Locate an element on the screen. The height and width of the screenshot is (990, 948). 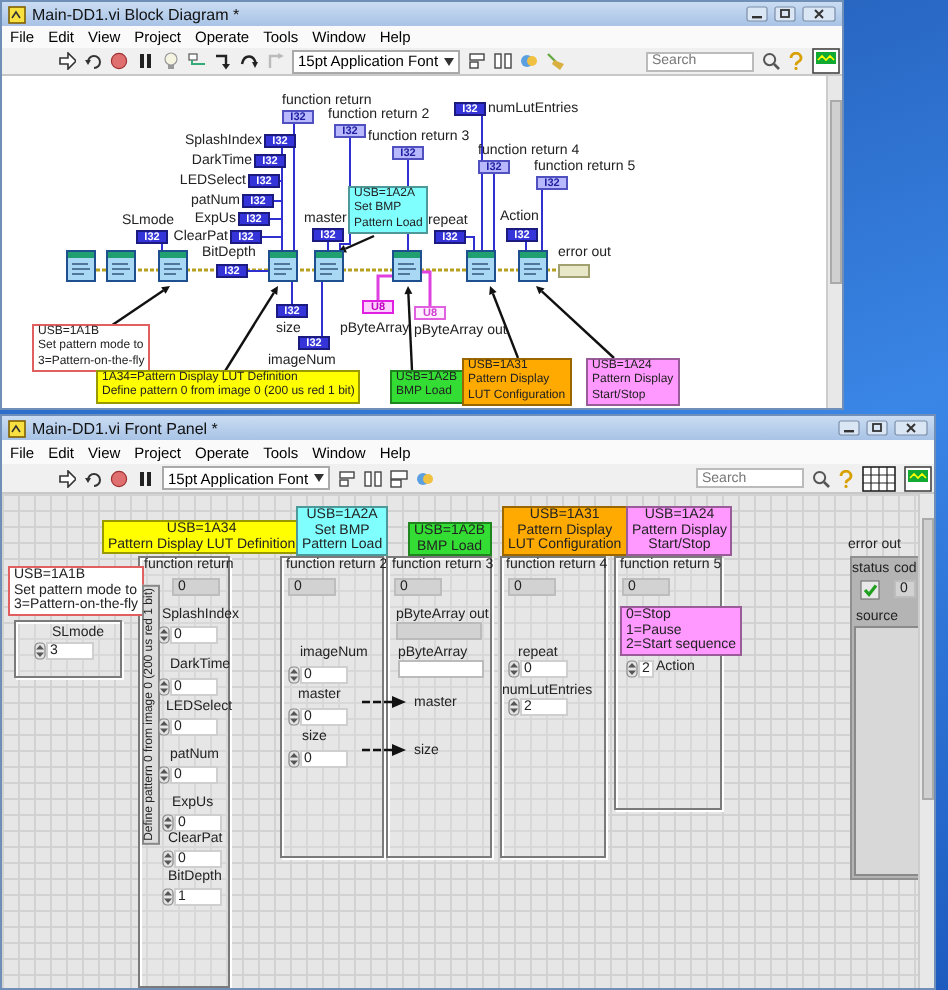
window-title: Main-DD1.vi Front Panel * is located at coordinates (126, 428).